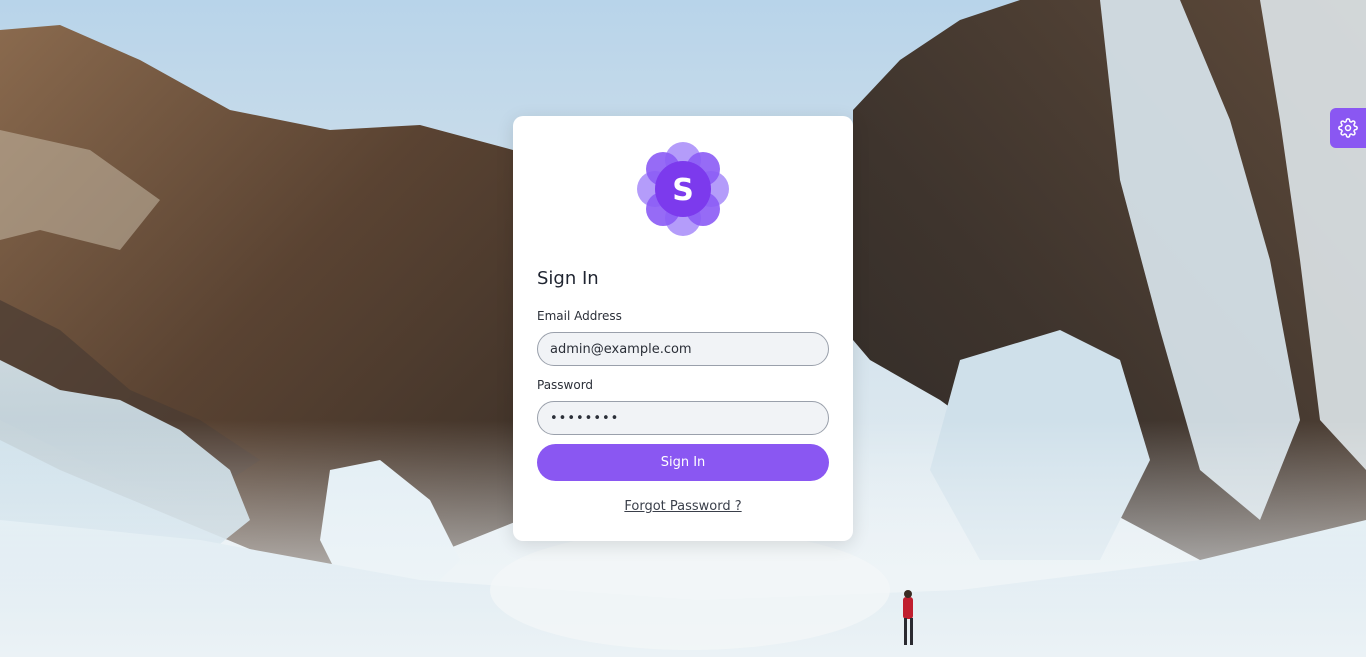 Image resolution: width=1366 pixels, height=657 pixels. I want to click on settings-button, so click(1348, 128).